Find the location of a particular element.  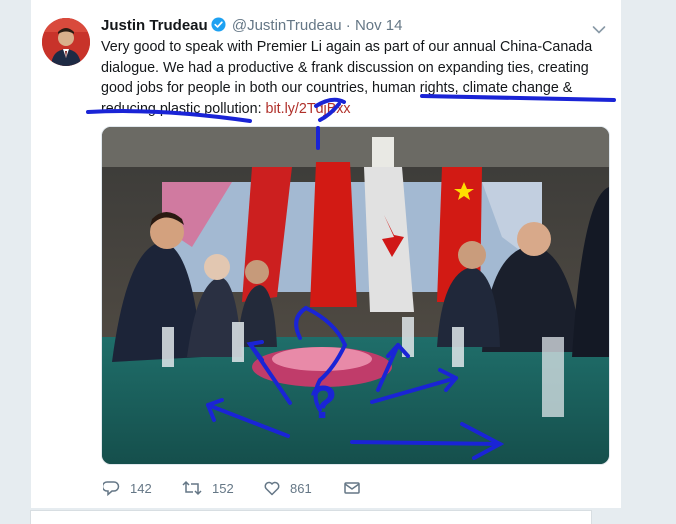

direct-message-button is located at coordinates (352, 488).